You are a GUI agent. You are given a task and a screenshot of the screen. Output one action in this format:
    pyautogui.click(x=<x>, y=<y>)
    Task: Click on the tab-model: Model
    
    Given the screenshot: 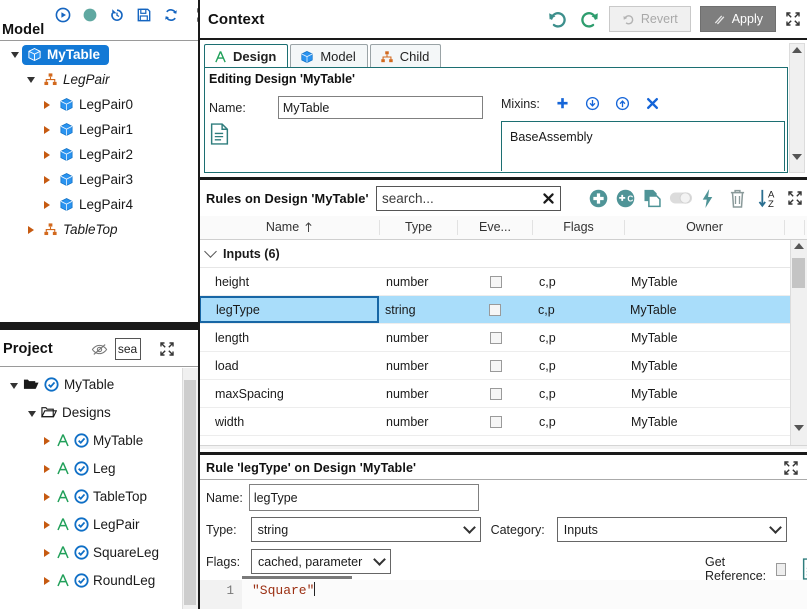 What is the action you would take?
    pyautogui.click(x=329, y=56)
    